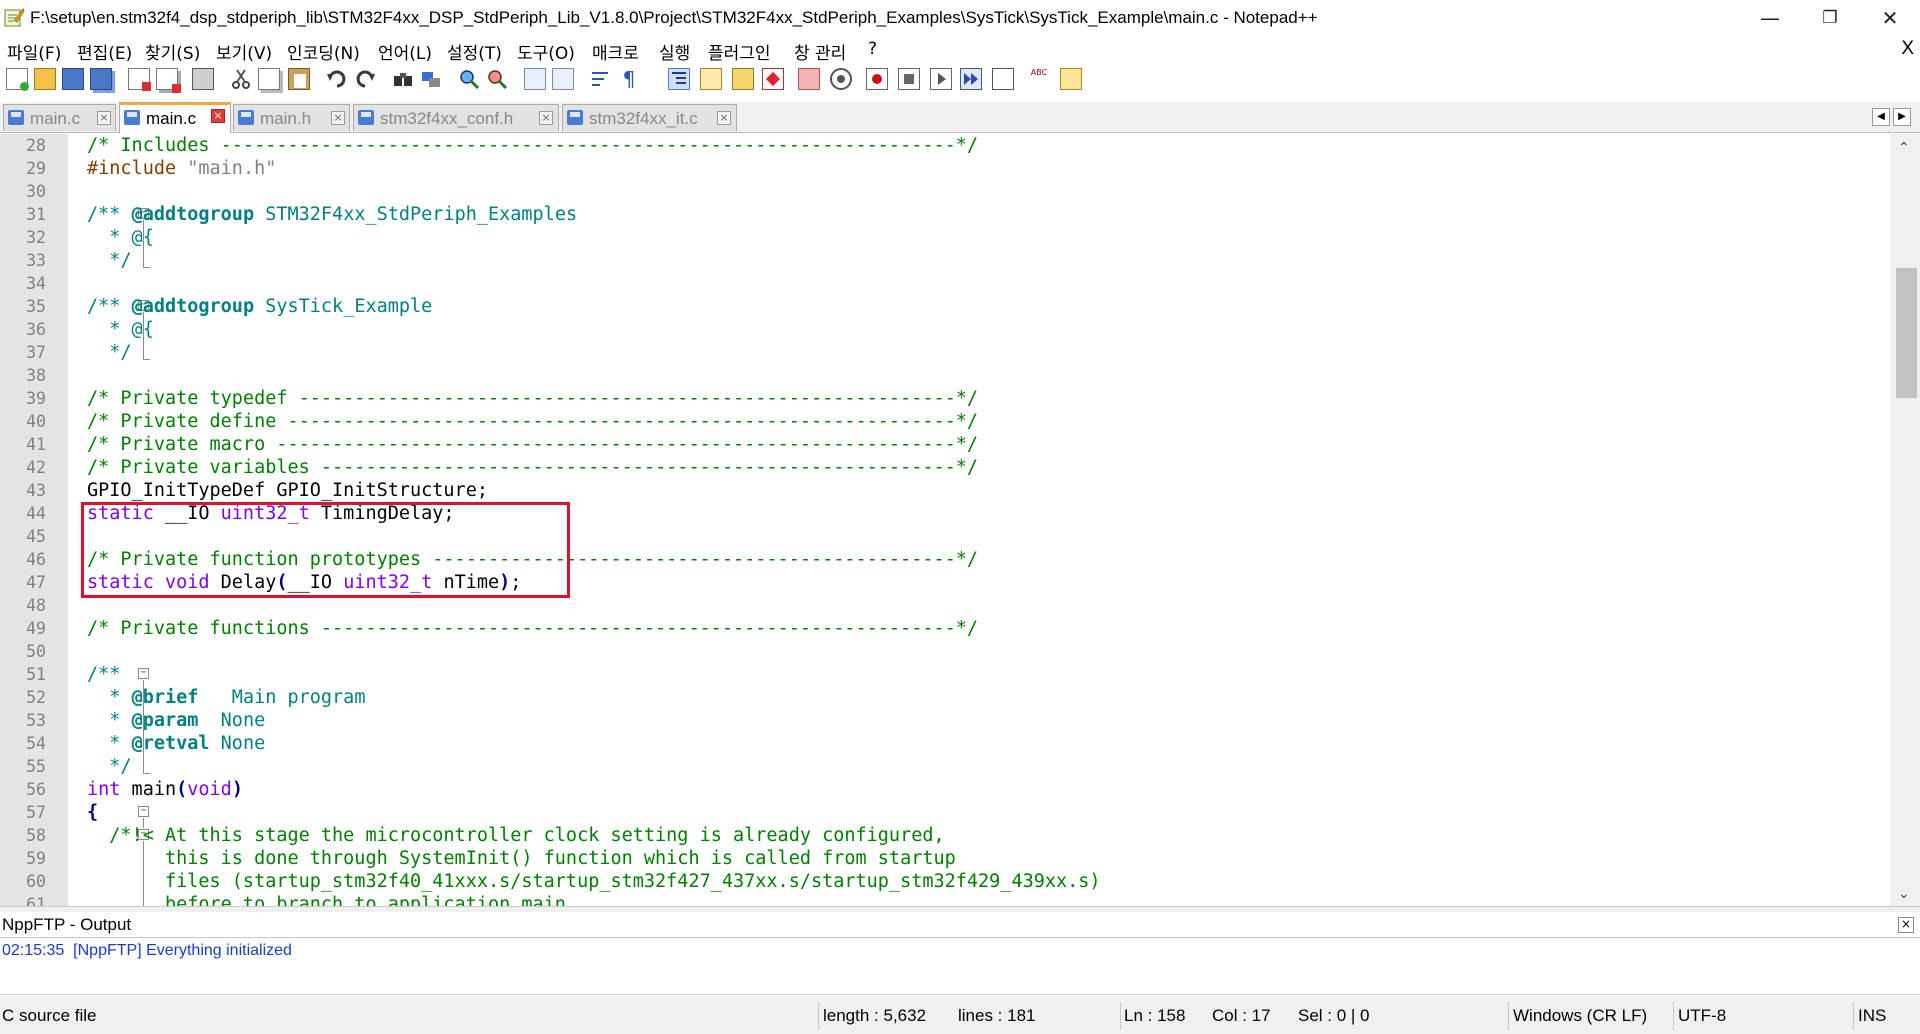 The width and height of the screenshot is (1920, 1034). I want to click on function-list-icon, so click(743, 79).